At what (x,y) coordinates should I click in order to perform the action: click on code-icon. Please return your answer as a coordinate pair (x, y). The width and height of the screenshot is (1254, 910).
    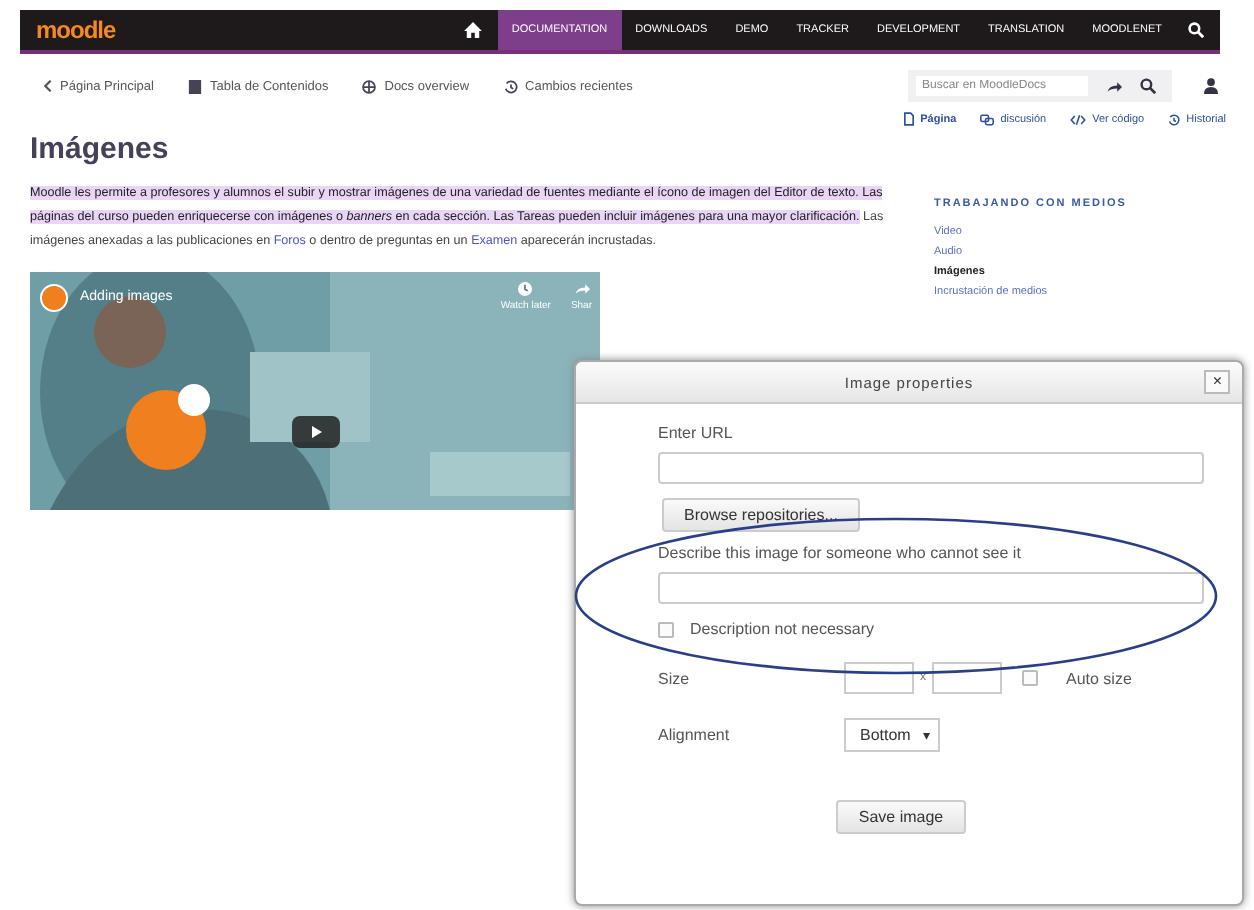
    Looking at the image, I should click on (1078, 119).